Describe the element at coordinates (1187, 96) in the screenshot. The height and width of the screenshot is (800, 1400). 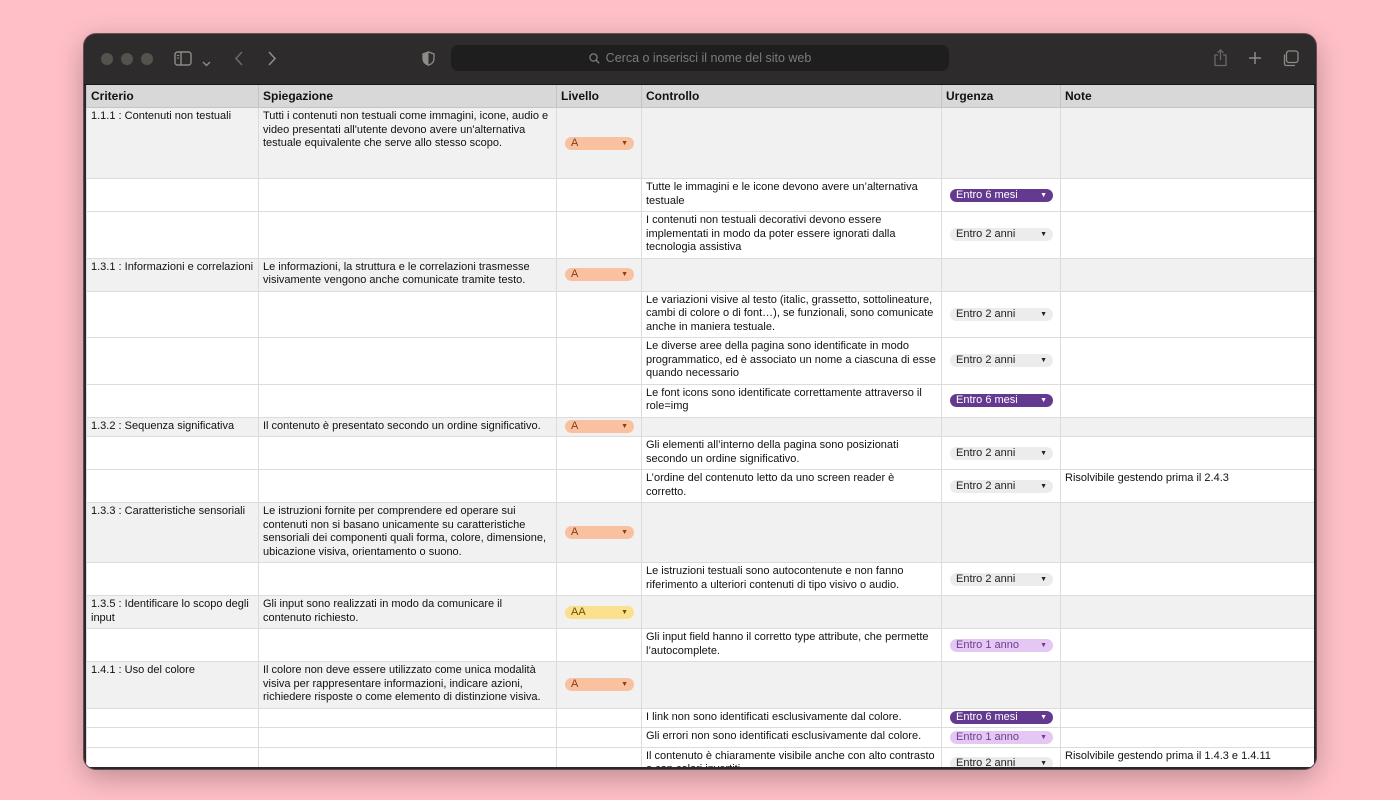
I see `column-header-note: Note` at that location.